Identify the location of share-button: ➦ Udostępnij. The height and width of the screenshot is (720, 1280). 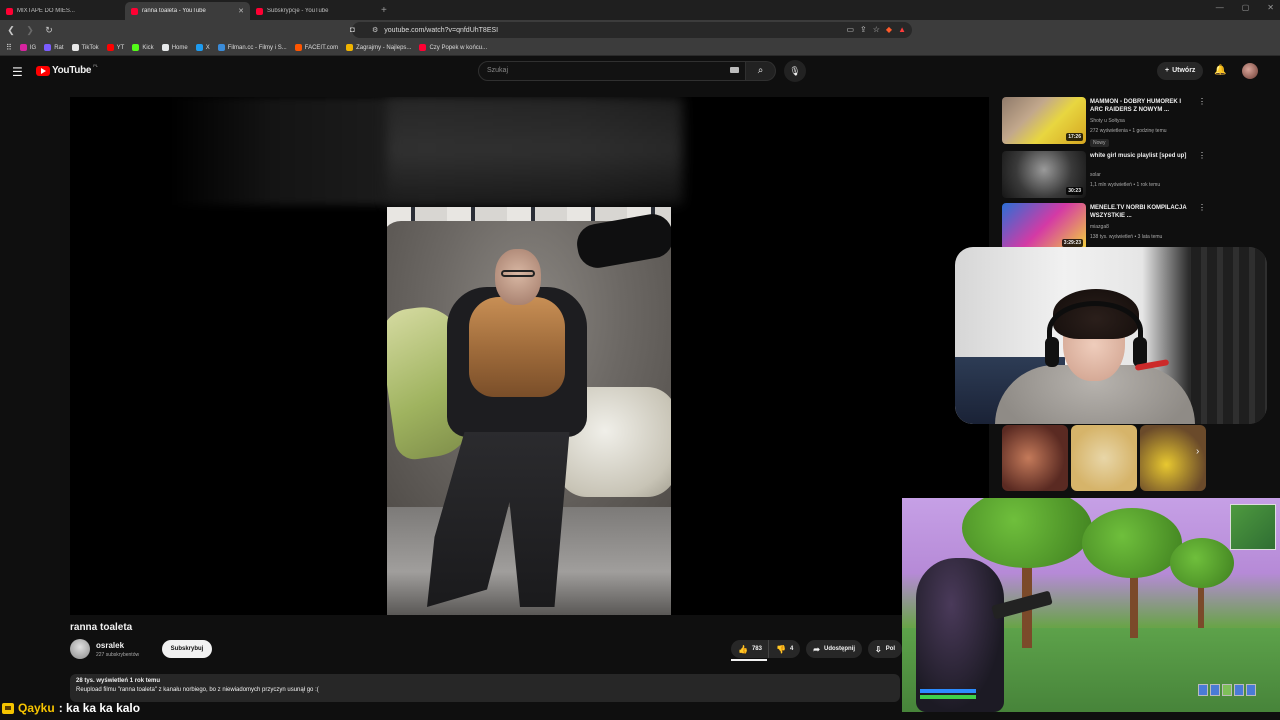
(834, 649).